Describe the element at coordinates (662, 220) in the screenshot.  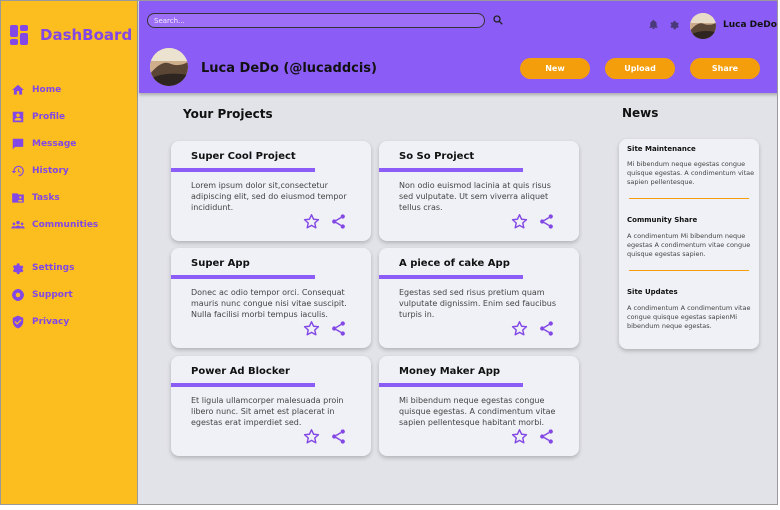
I see `news-item-title: Community Share` at that location.